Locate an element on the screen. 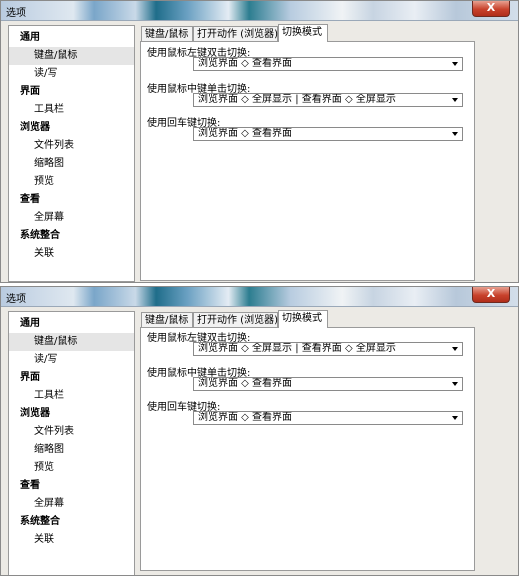 Image resolution: width=519 pixels, height=576 pixels. middle-click-dropdown: 浏览界面 ◇ 查看界面 is located at coordinates (328, 384).